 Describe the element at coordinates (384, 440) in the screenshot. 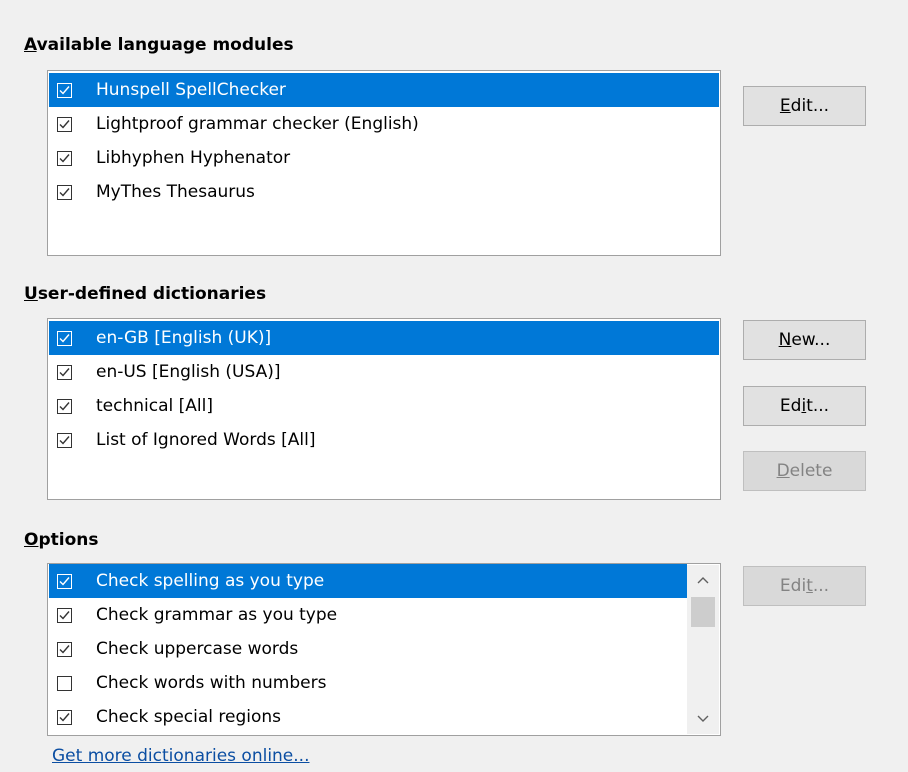

I see `list-item: List of Ignored Words [All]` at that location.